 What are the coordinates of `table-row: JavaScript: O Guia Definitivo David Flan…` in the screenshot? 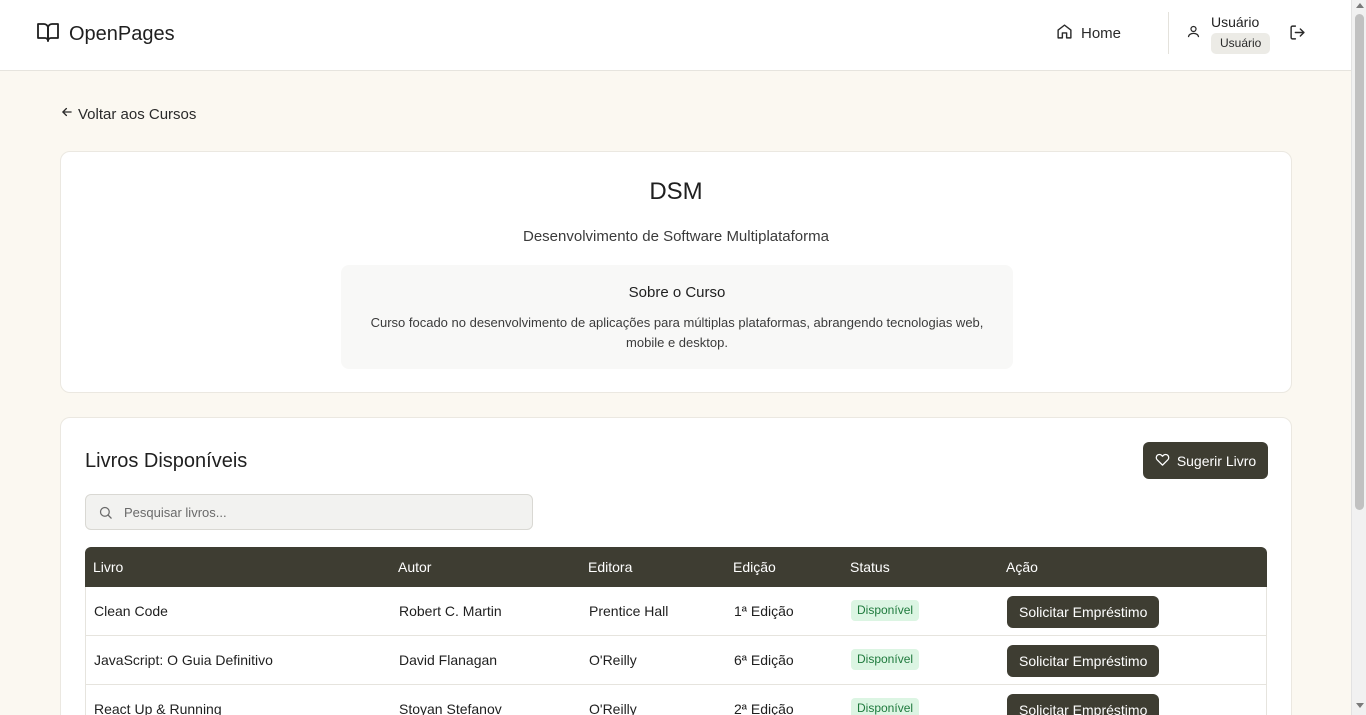 It's located at (676, 660).